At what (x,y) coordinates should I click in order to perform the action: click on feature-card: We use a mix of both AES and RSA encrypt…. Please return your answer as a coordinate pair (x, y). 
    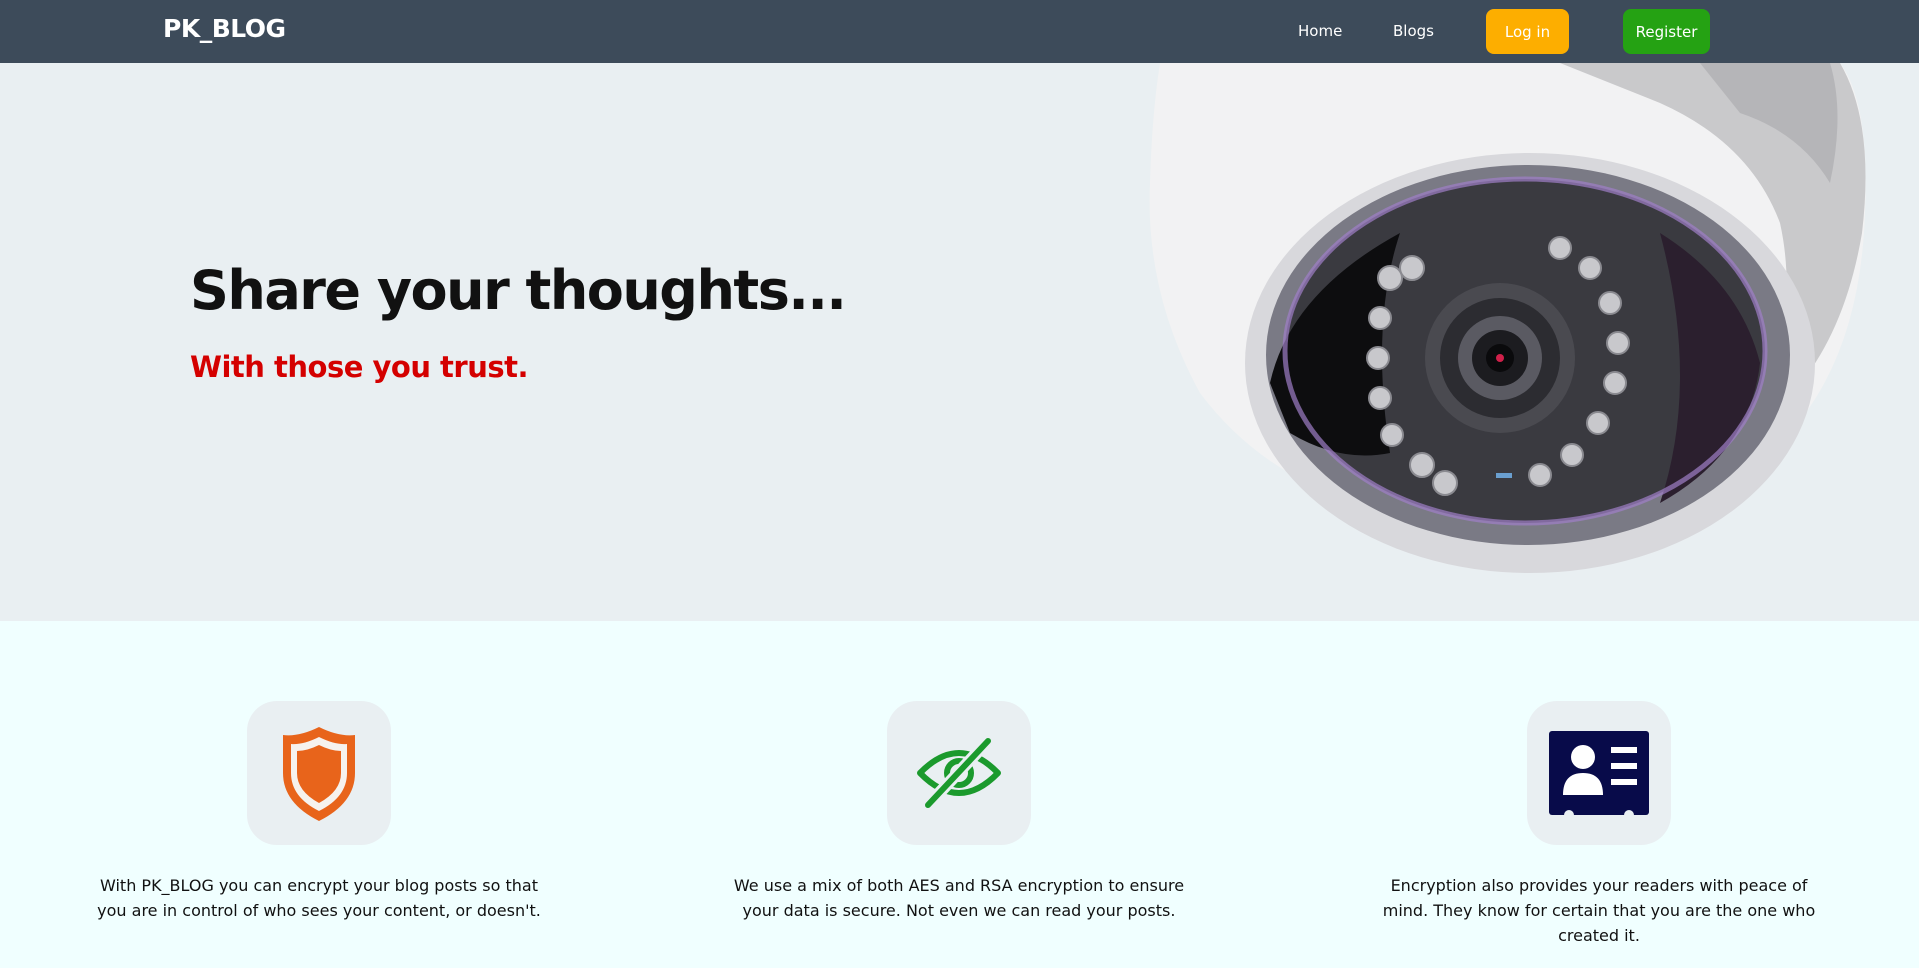
    Looking at the image, I should click on (959, 812).